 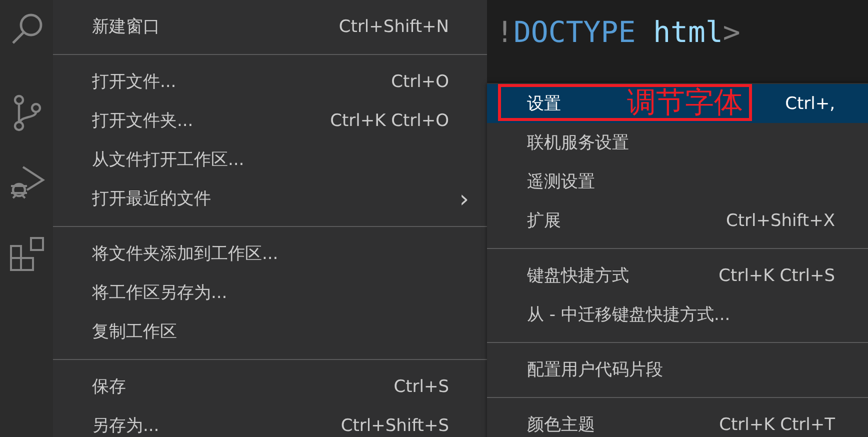 I want to click on menu-item: 复制工作区, so click(x=270, y=331).